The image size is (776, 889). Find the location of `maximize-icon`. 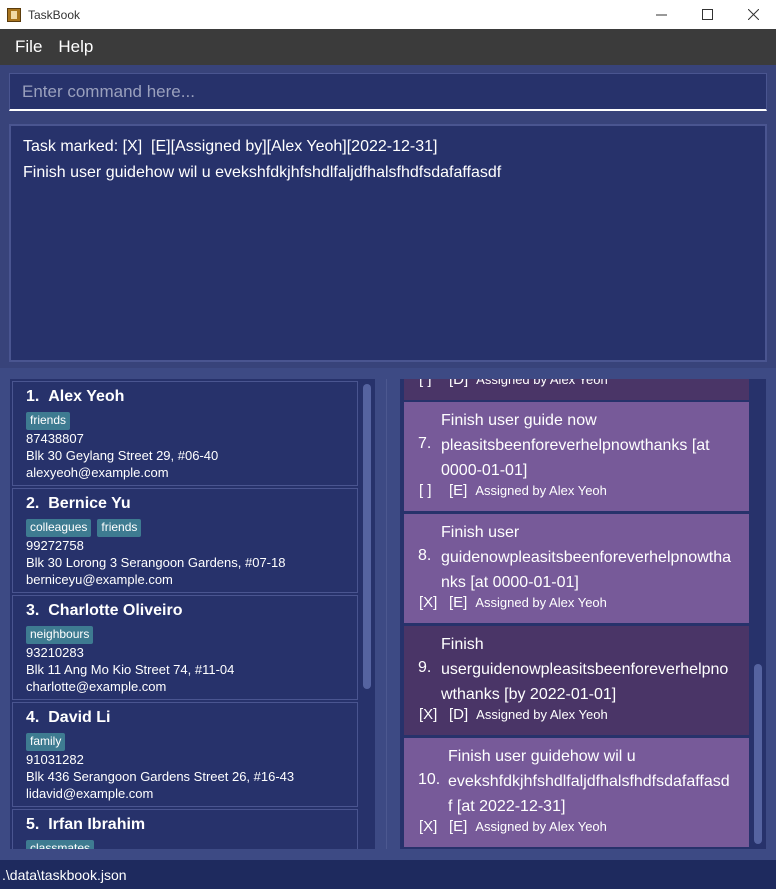

maximize-icon is located at coordinates (707, 14).